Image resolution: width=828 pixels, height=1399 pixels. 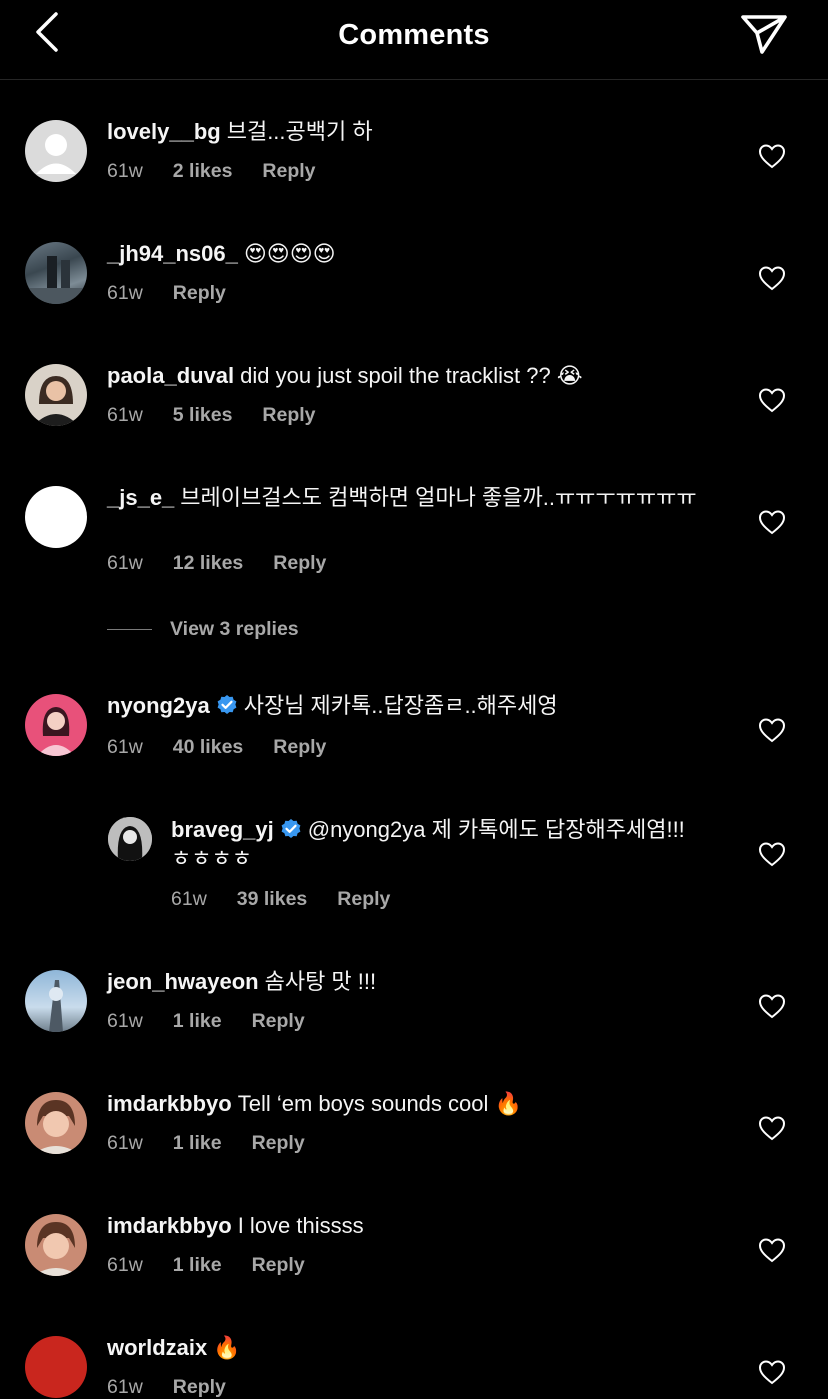 I want to click on comment-body: 솜사탕 맛 !!!, so click(x=320, y=981).